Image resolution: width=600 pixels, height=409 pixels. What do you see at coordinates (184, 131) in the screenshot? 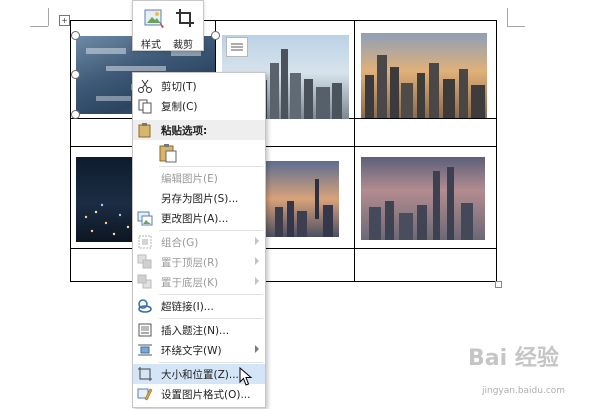
I see `paste-options-label: 粘贴选项:` at bounding box center [184, 131].